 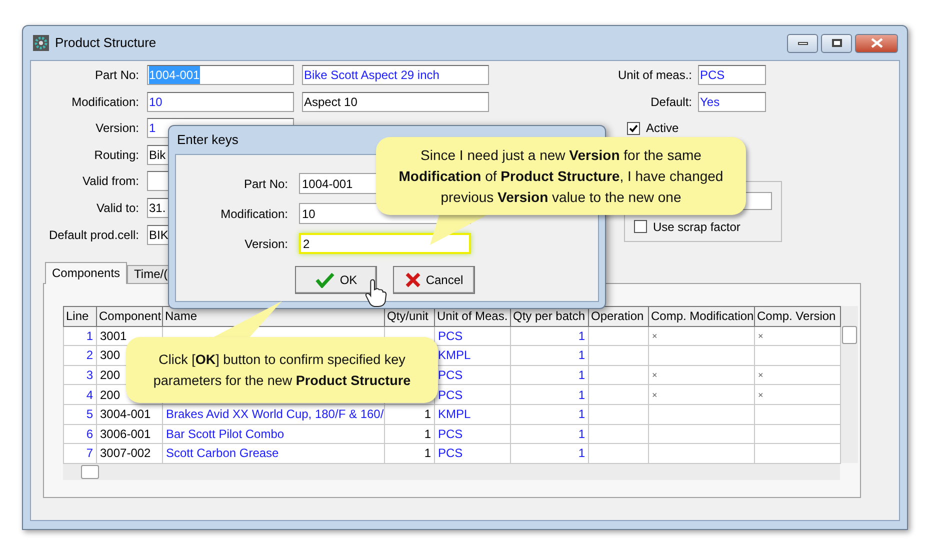 I want to click on table-cell: 3004-001, so click(x=125, y=414).